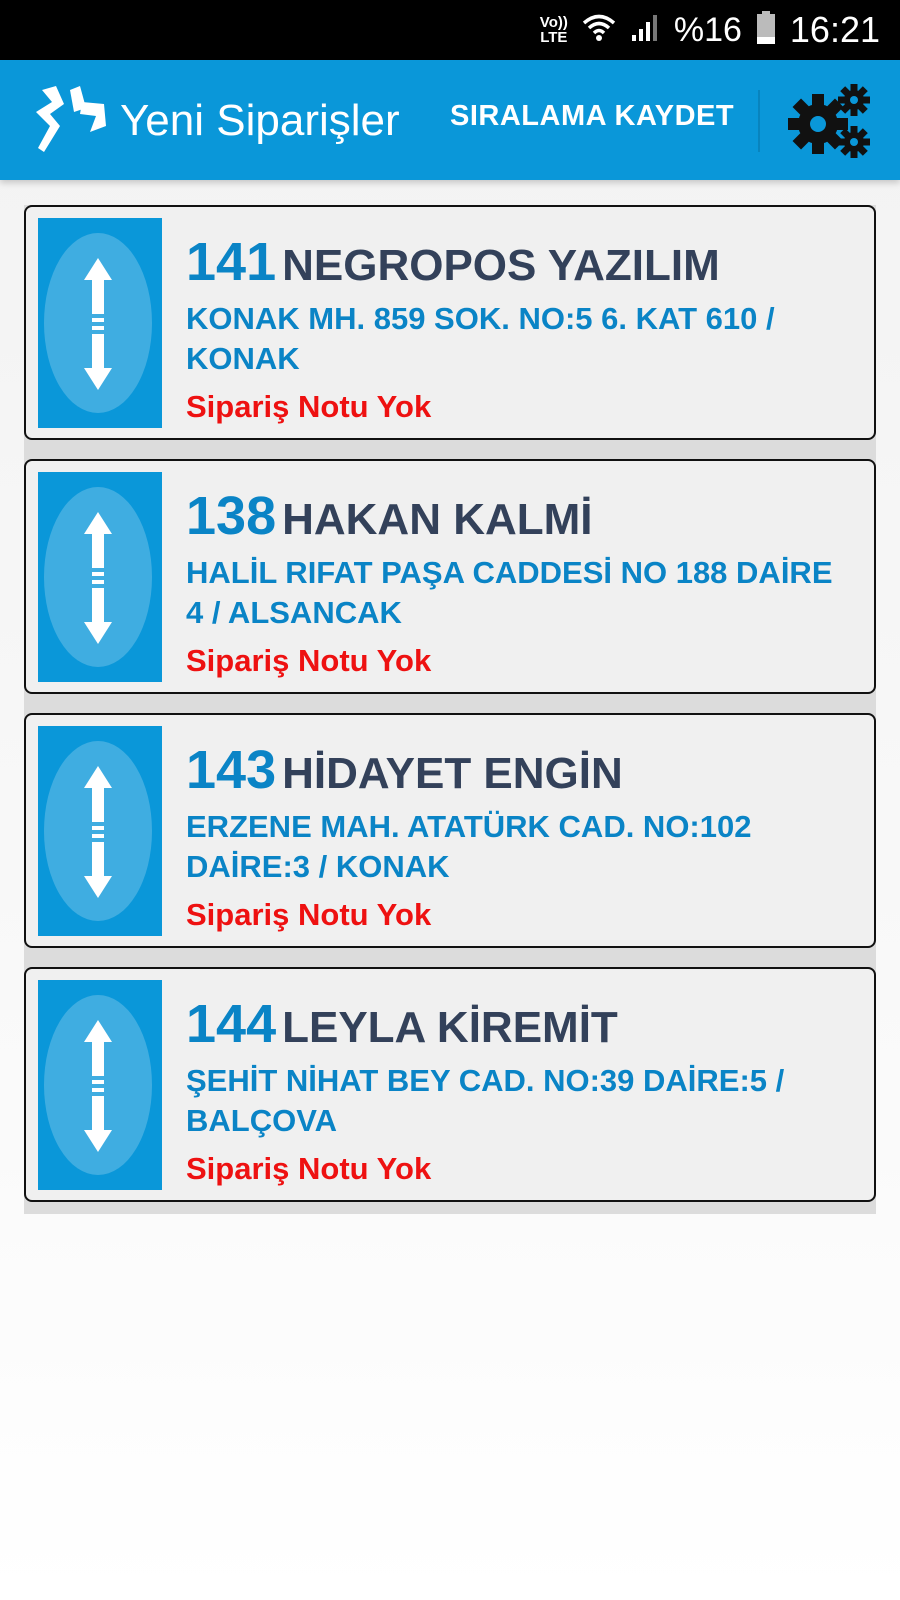 This screenshot has width=900, height=1600. What do you see at coordinates (707, 29) in the screenshot?
I see `battery-percent: %16` at bounding box center [707, 29].